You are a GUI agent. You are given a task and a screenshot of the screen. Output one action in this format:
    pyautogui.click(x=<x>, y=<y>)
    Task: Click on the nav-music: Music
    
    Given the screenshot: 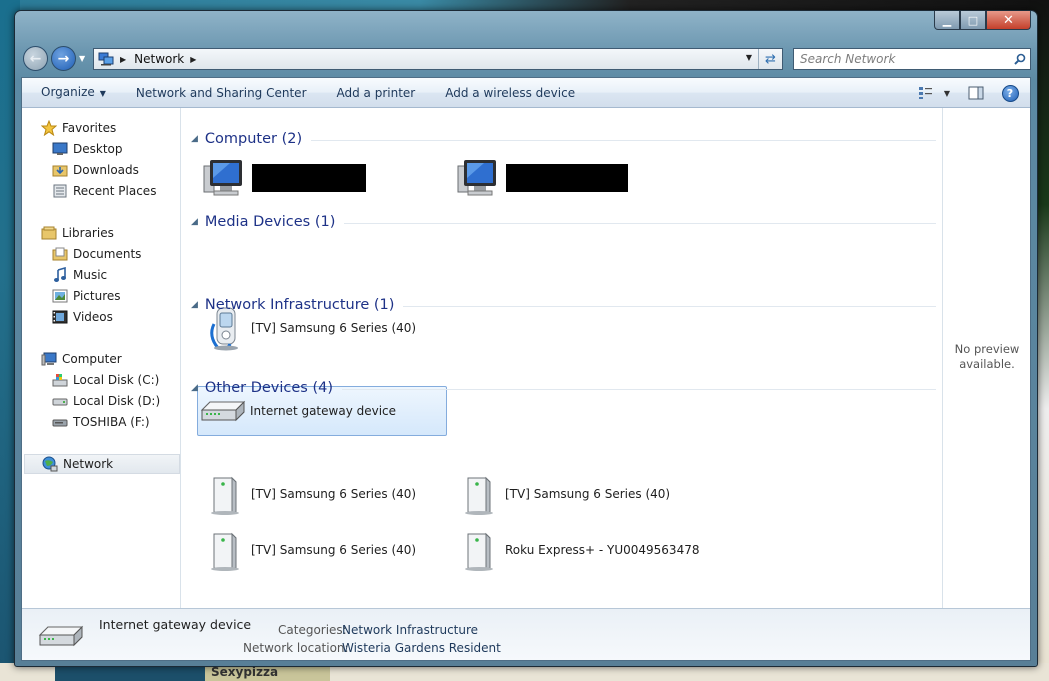 What is the action you would take?
    pyautogui.click(x=101, y=275)
    